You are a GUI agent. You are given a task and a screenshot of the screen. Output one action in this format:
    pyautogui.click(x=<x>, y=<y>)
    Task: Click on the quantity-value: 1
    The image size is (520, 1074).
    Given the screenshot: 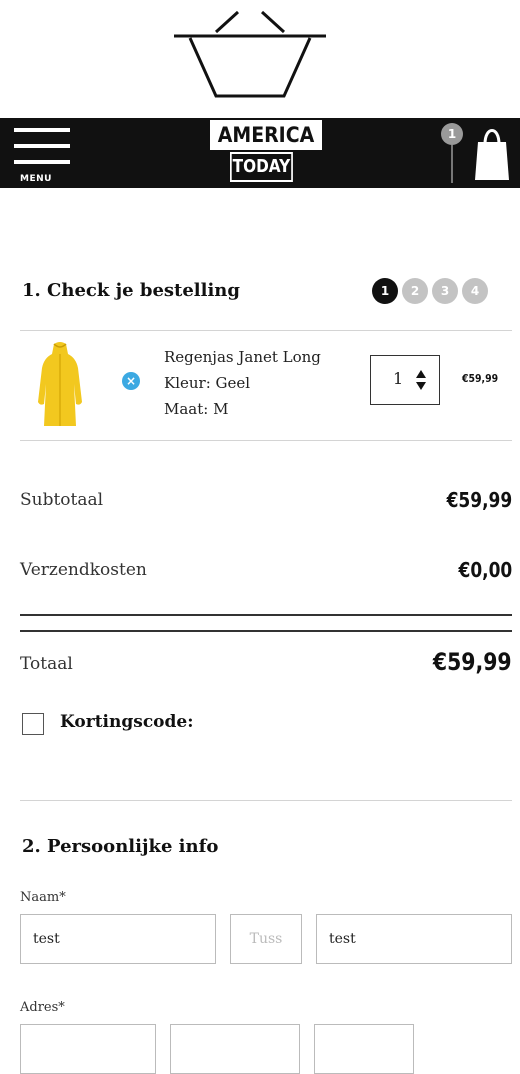 What is the action you would take?
    pyautogui.click(x=398, y=378)
    